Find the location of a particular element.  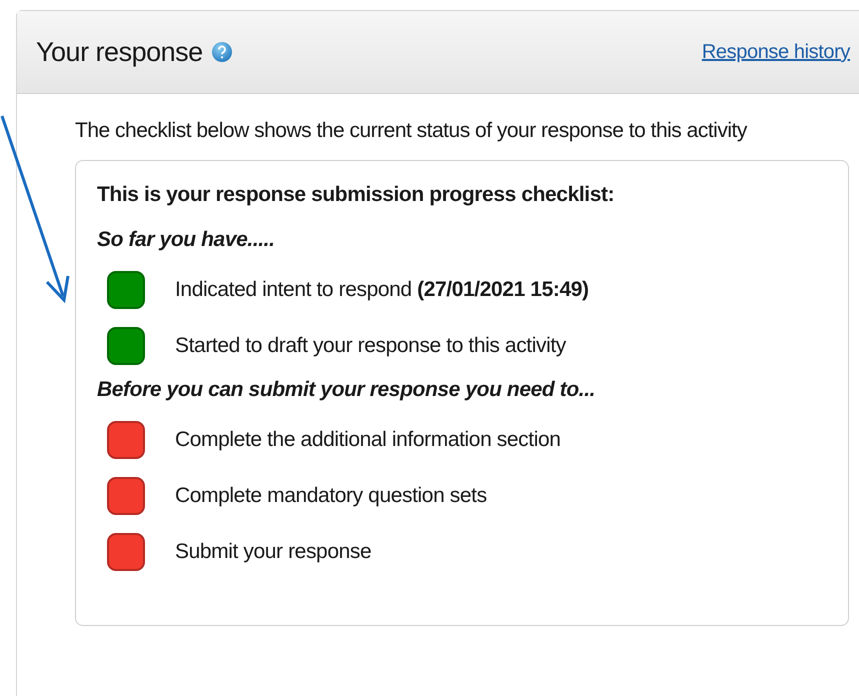

checklist-heading: This is your response submission progress checklist: is located at coordinates (356, 195).